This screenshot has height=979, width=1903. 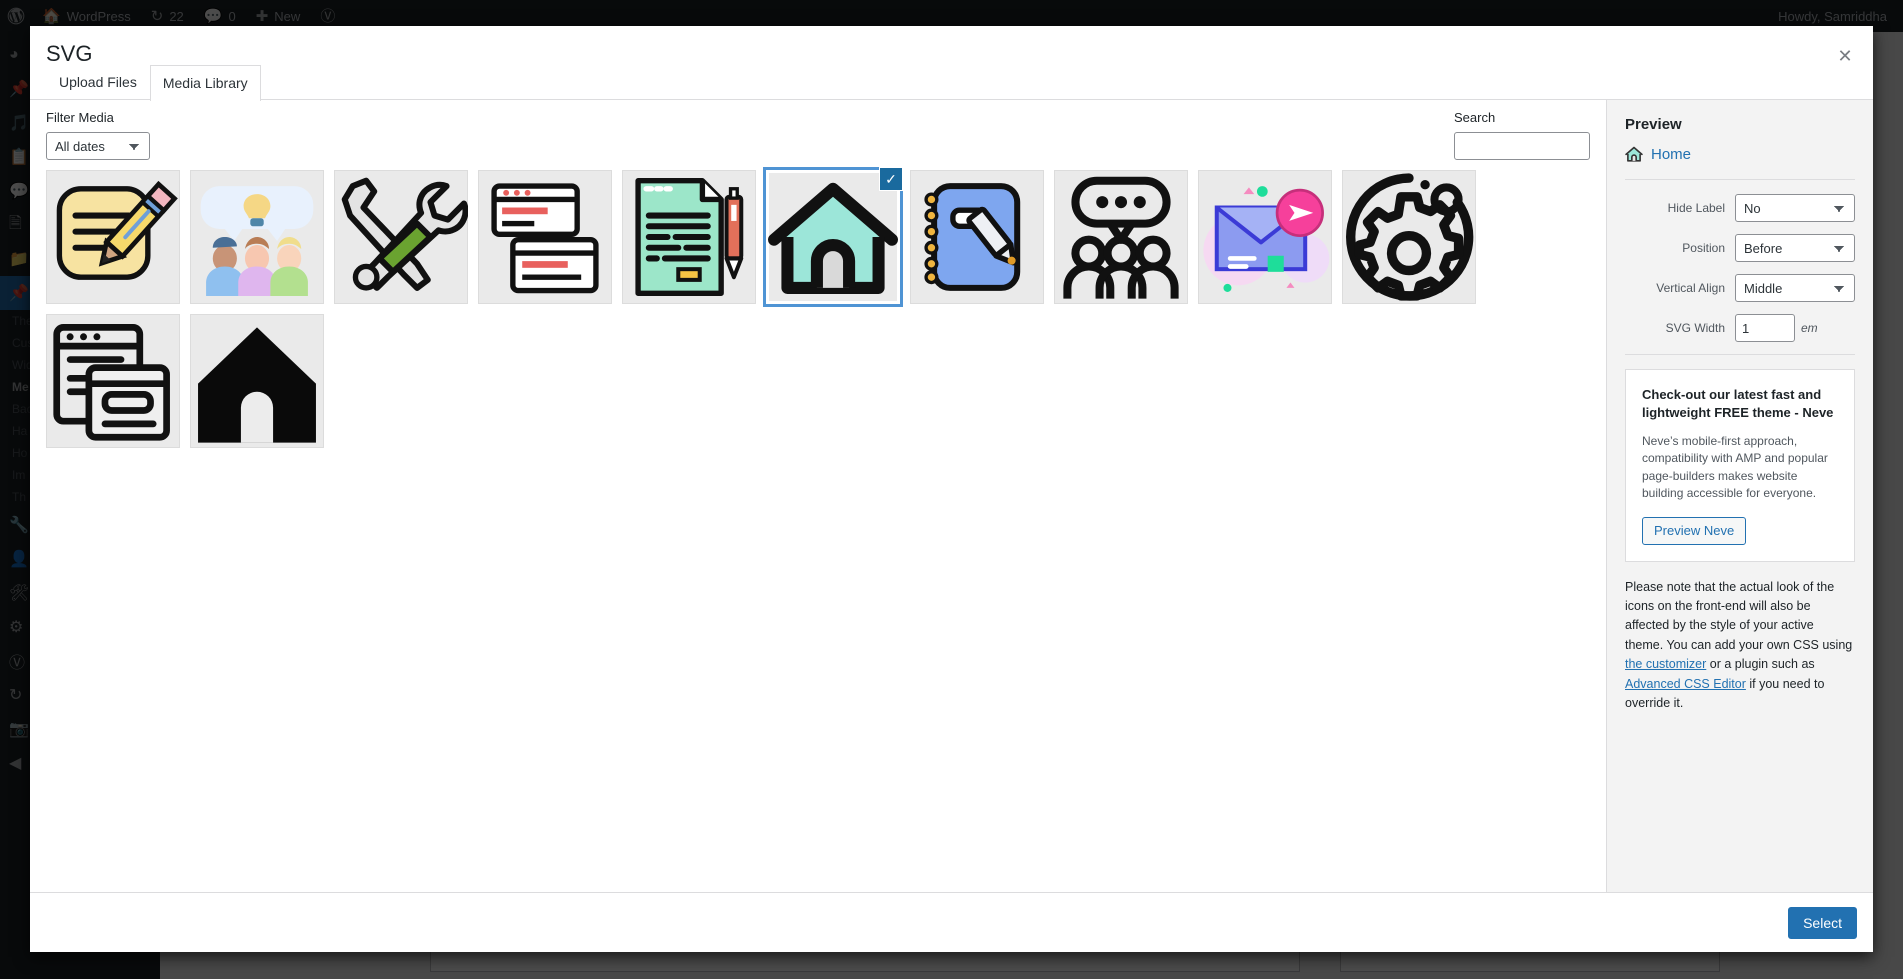 I want to click on preview-neve-button: Preview Neve, so click(x=1694, y=530).